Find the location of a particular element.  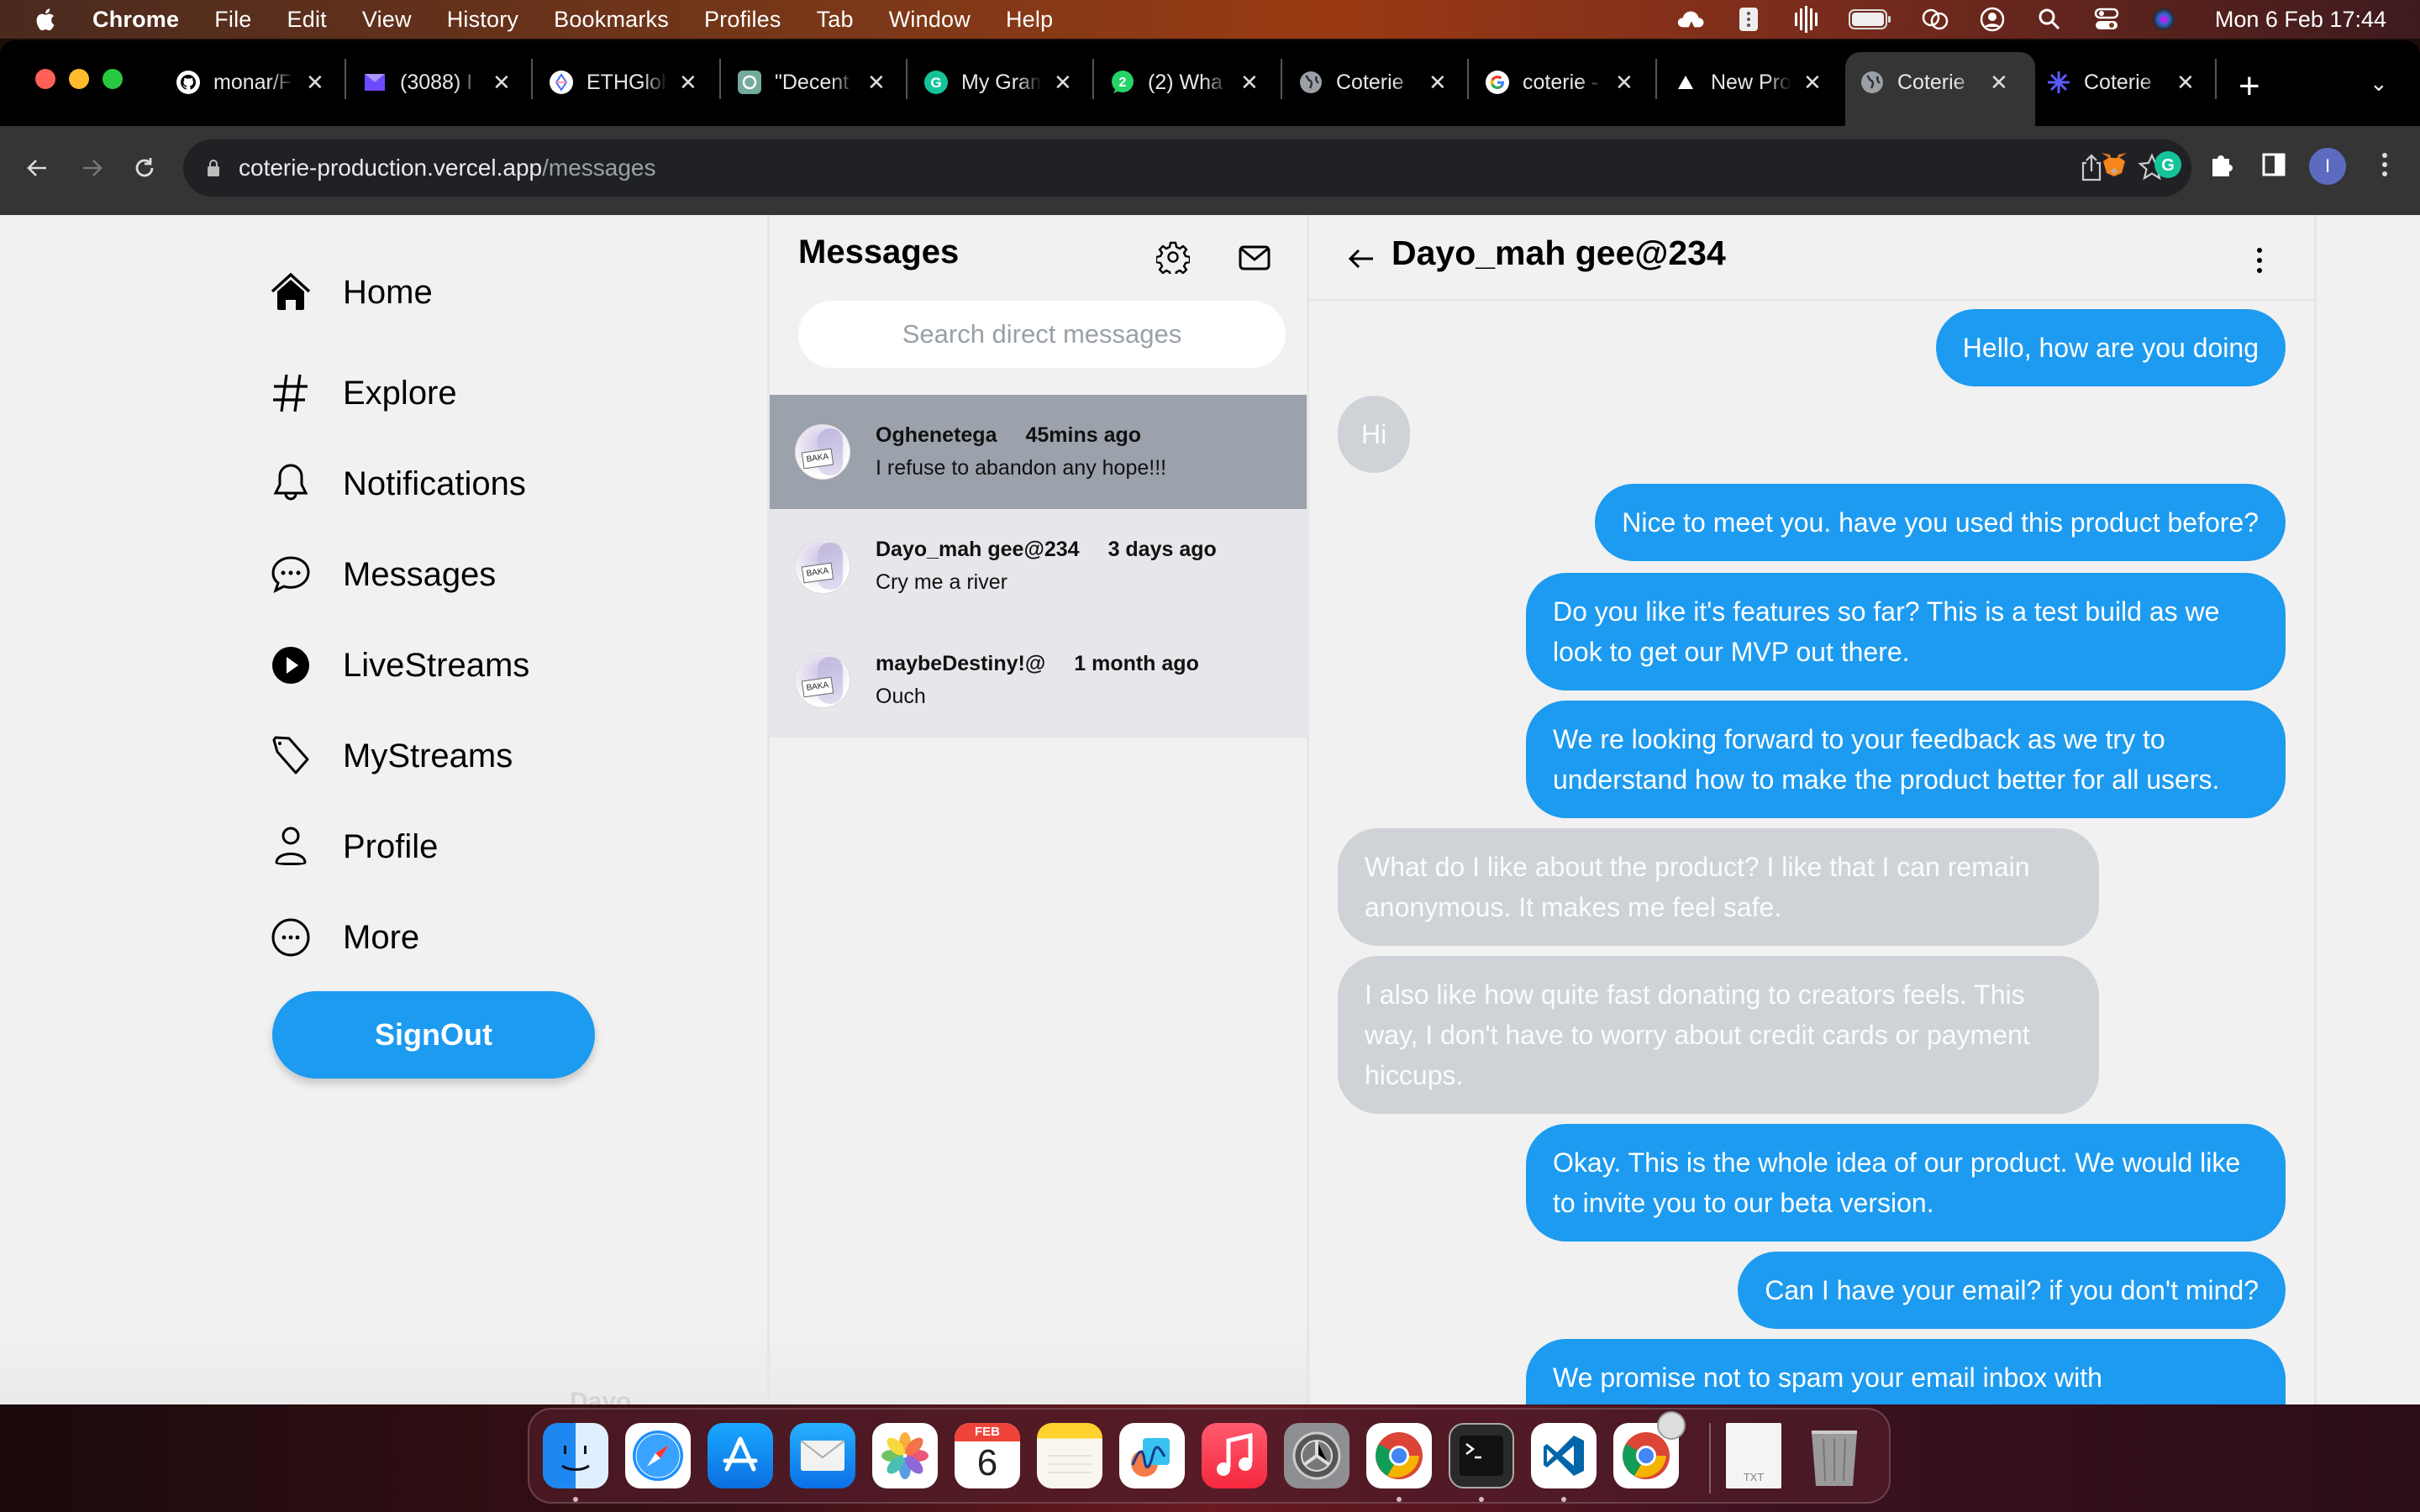

dock-vscode-icon is located at coordinates (1564, 1455).